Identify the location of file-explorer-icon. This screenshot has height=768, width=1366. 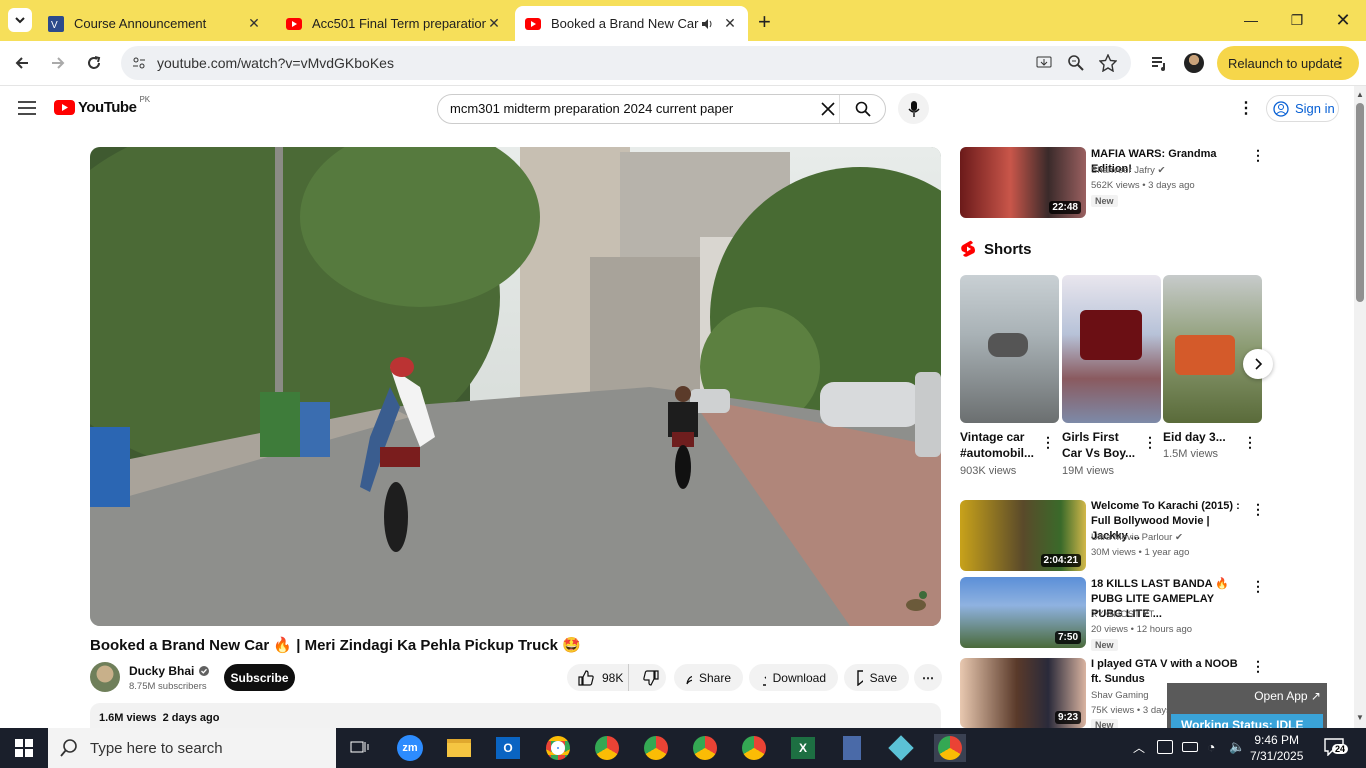
(459, 748).